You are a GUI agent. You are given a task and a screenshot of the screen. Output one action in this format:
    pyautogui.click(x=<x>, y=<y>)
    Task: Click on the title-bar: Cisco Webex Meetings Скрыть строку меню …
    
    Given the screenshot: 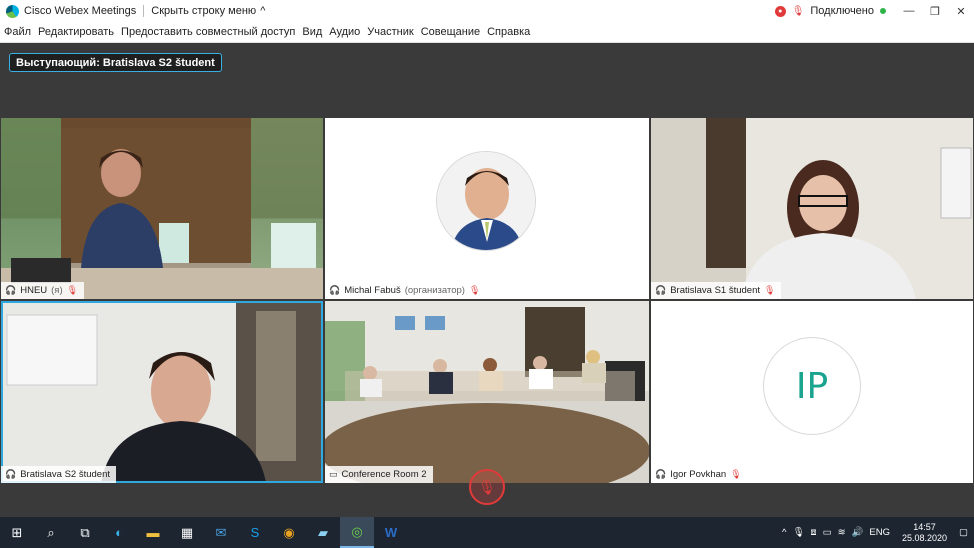 What is the action you would take?
    pyautogui.click(x=487, y=11)
    